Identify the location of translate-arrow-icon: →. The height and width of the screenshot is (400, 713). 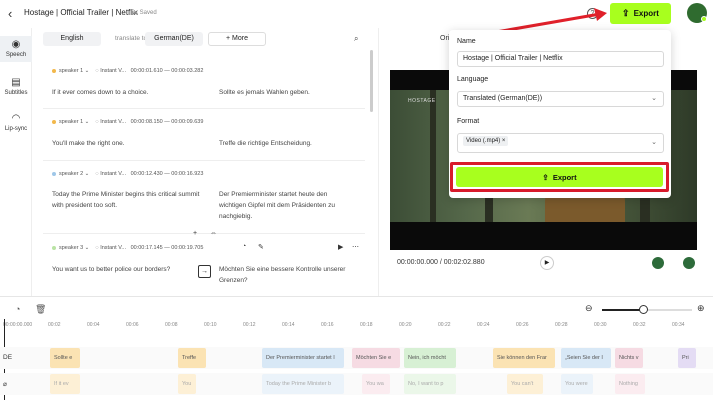
(204, 271).